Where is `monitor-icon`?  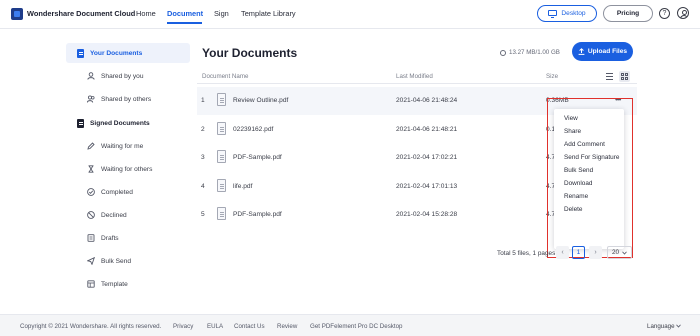 monitor-icon is located at coordinates (553, 13).